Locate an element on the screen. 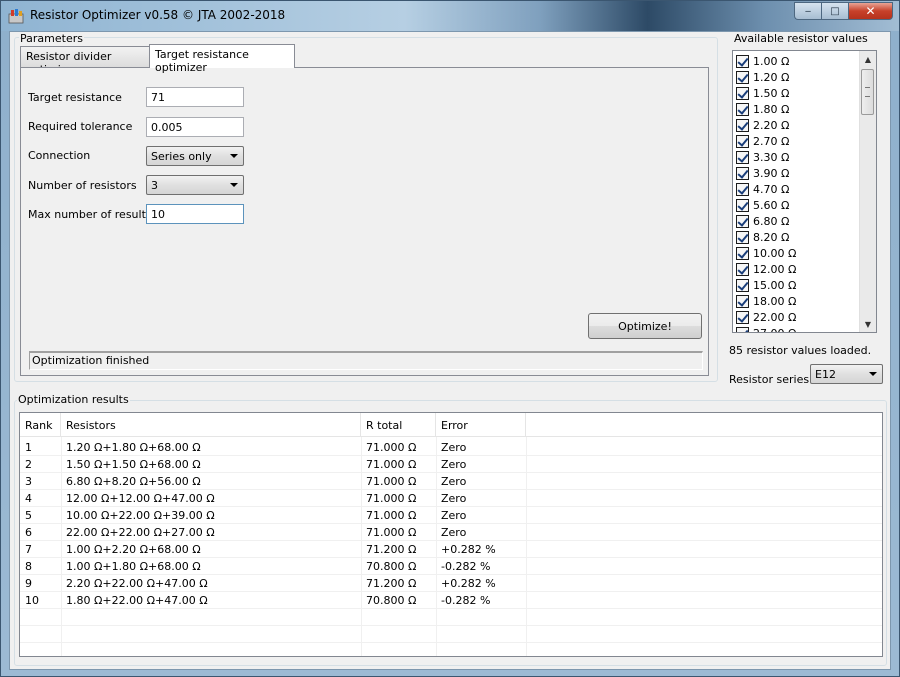  resistor-value-label: 22.00 Ω is located at coordinates (775, 317).